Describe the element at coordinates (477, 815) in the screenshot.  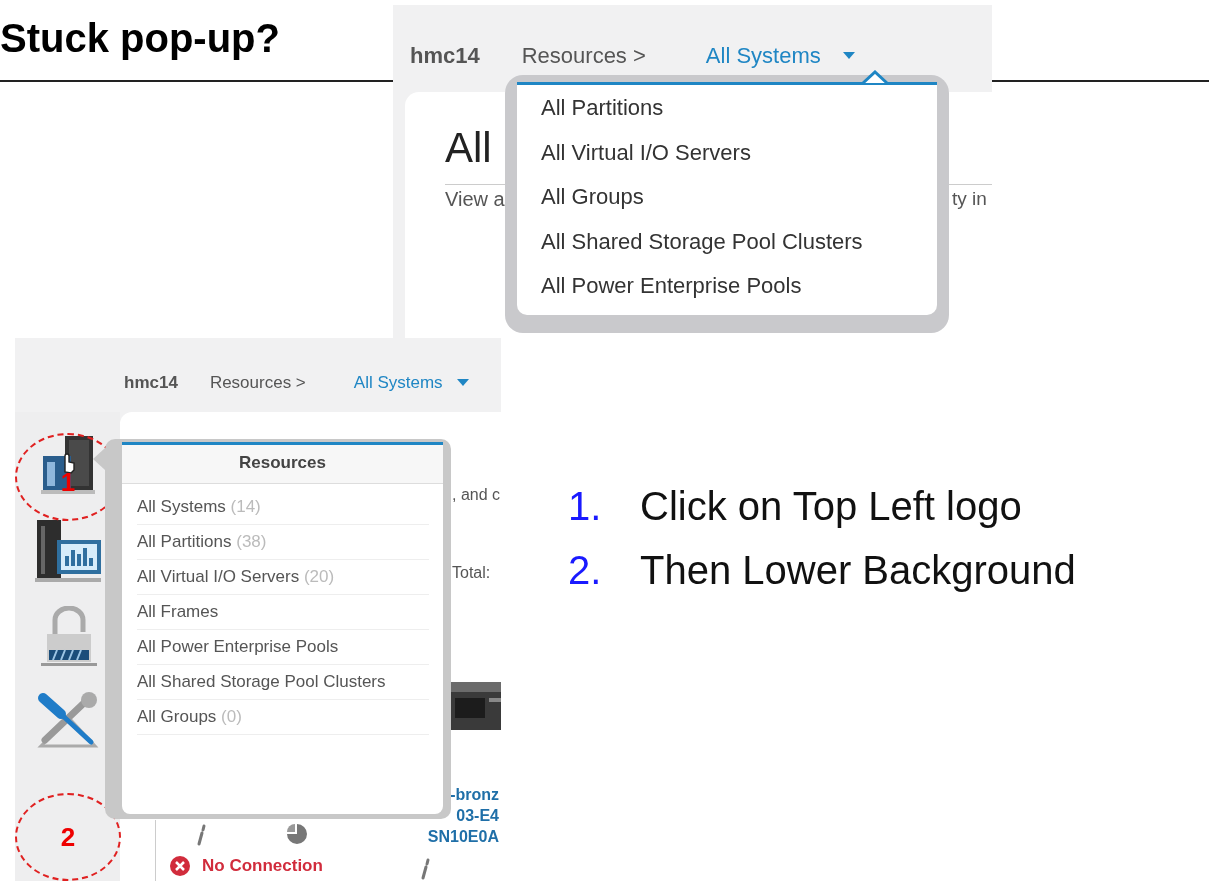
I see `system-name-link: 03-E4` at that location.